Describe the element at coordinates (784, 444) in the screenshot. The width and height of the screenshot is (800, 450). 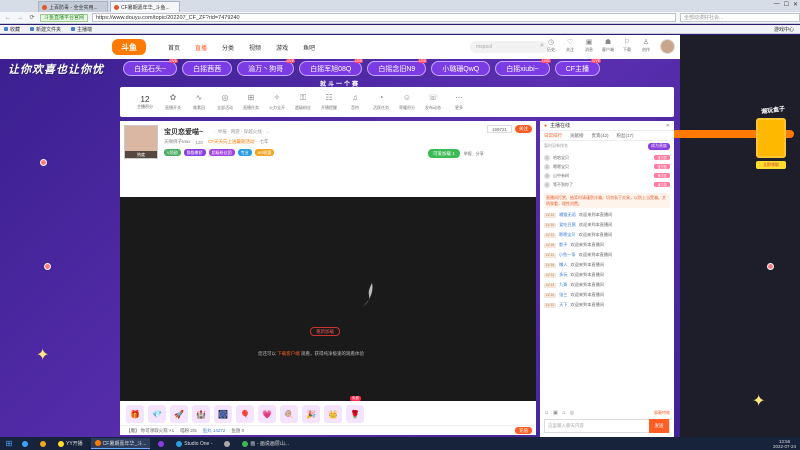
I see `system-clock: 13:56 2022-07-24` at that location.